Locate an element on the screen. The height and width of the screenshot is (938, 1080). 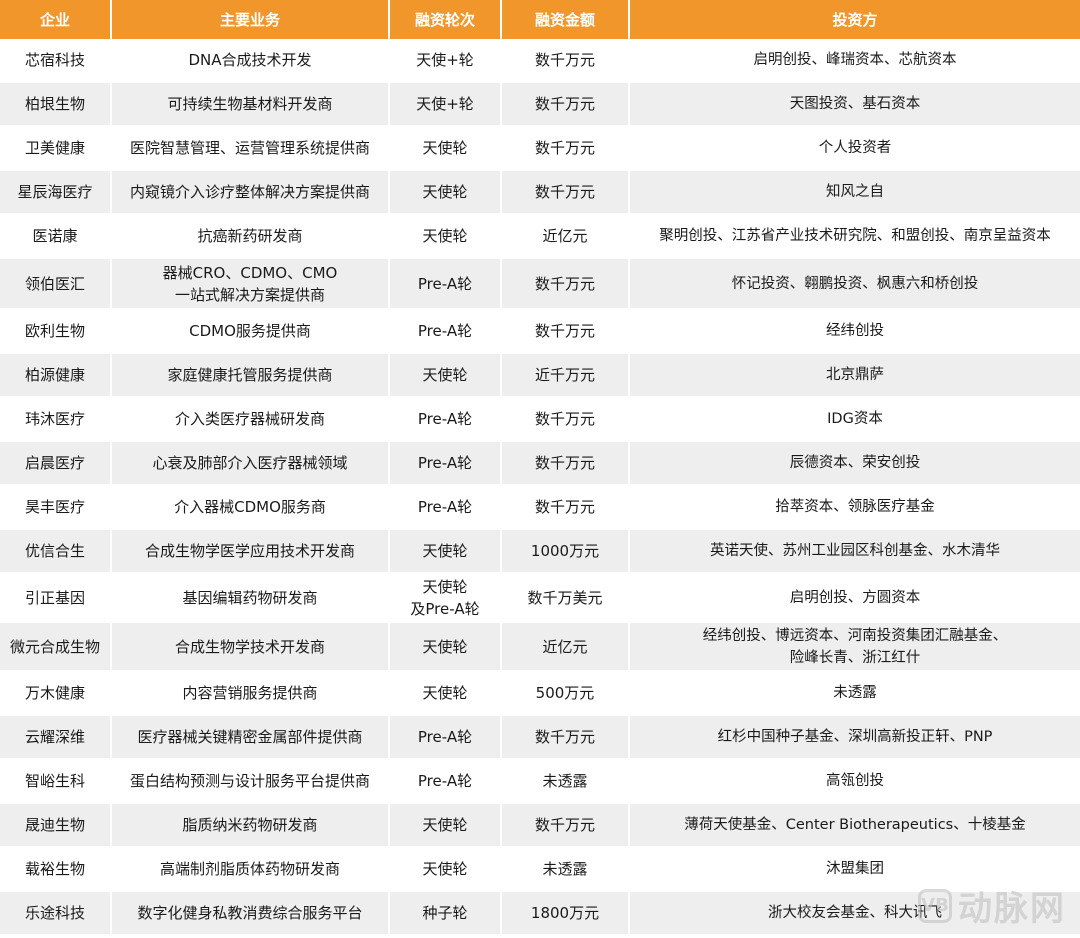
investors-text: 英诺天使、苏州工业园区科创基金、水木清华 is located at coordinates (855, 551).